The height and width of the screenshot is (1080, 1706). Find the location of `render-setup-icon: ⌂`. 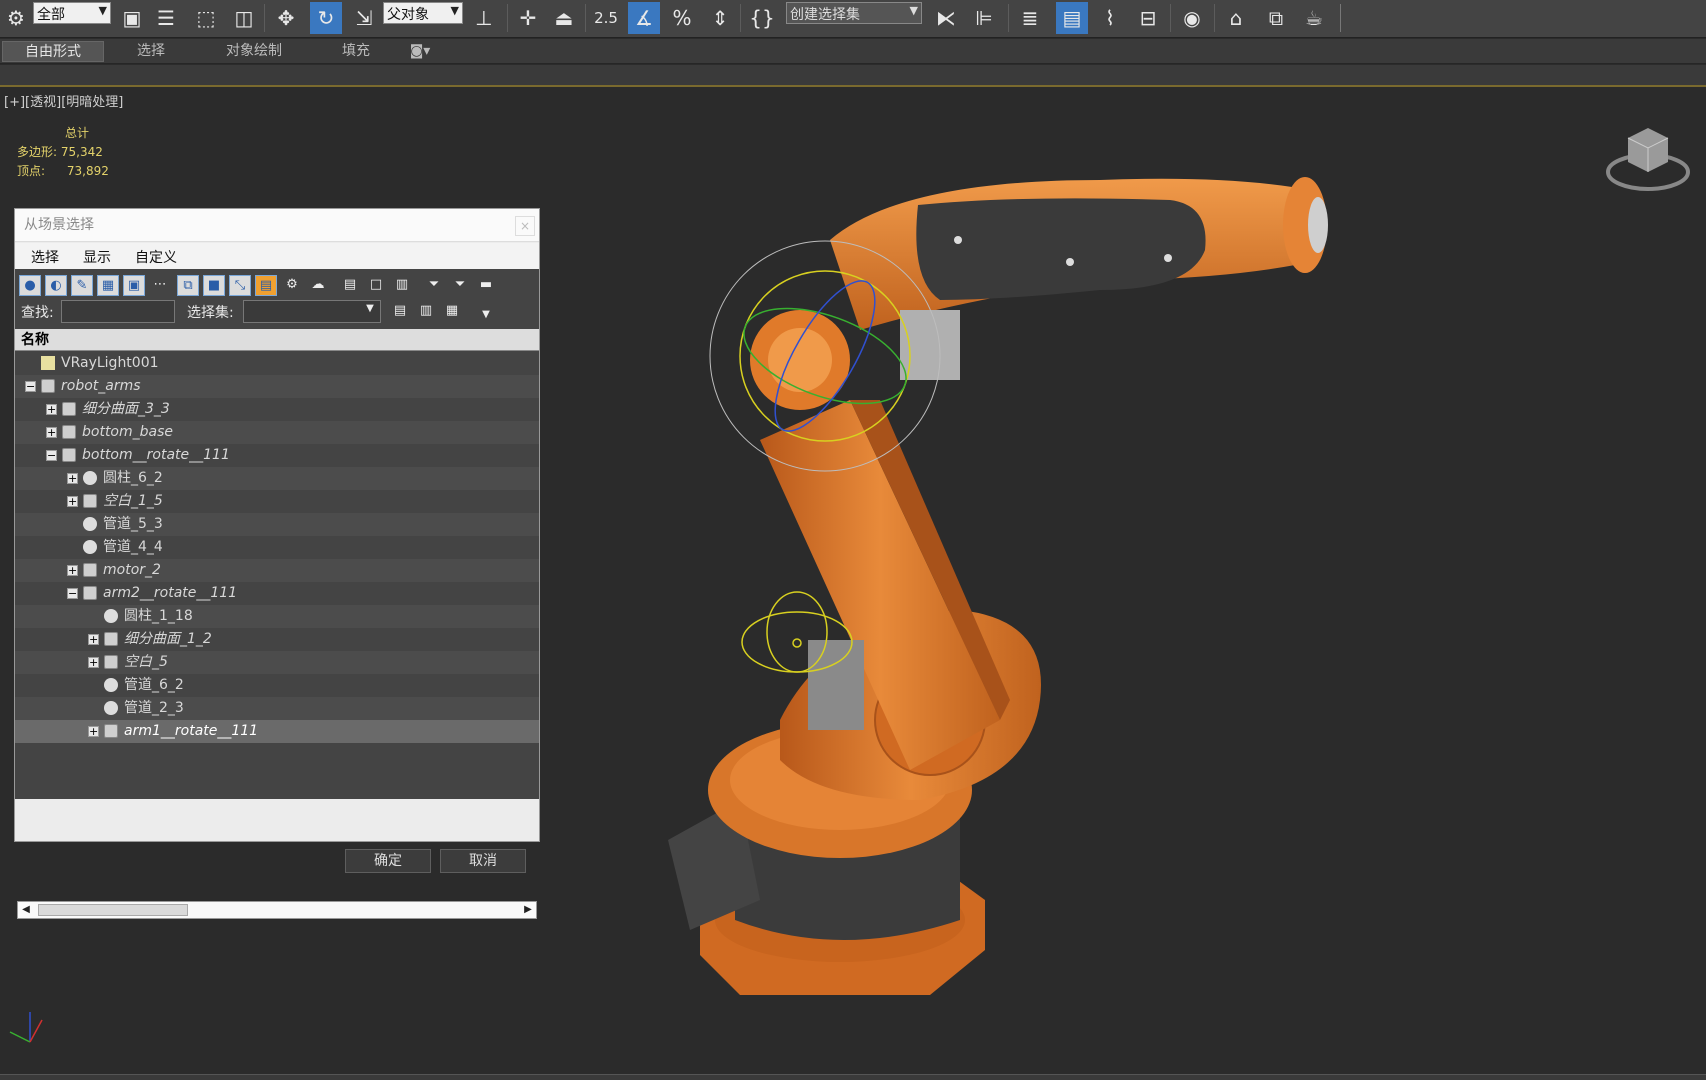

render-setup-icon: ⌂ is located at coordinates (1236, 18).